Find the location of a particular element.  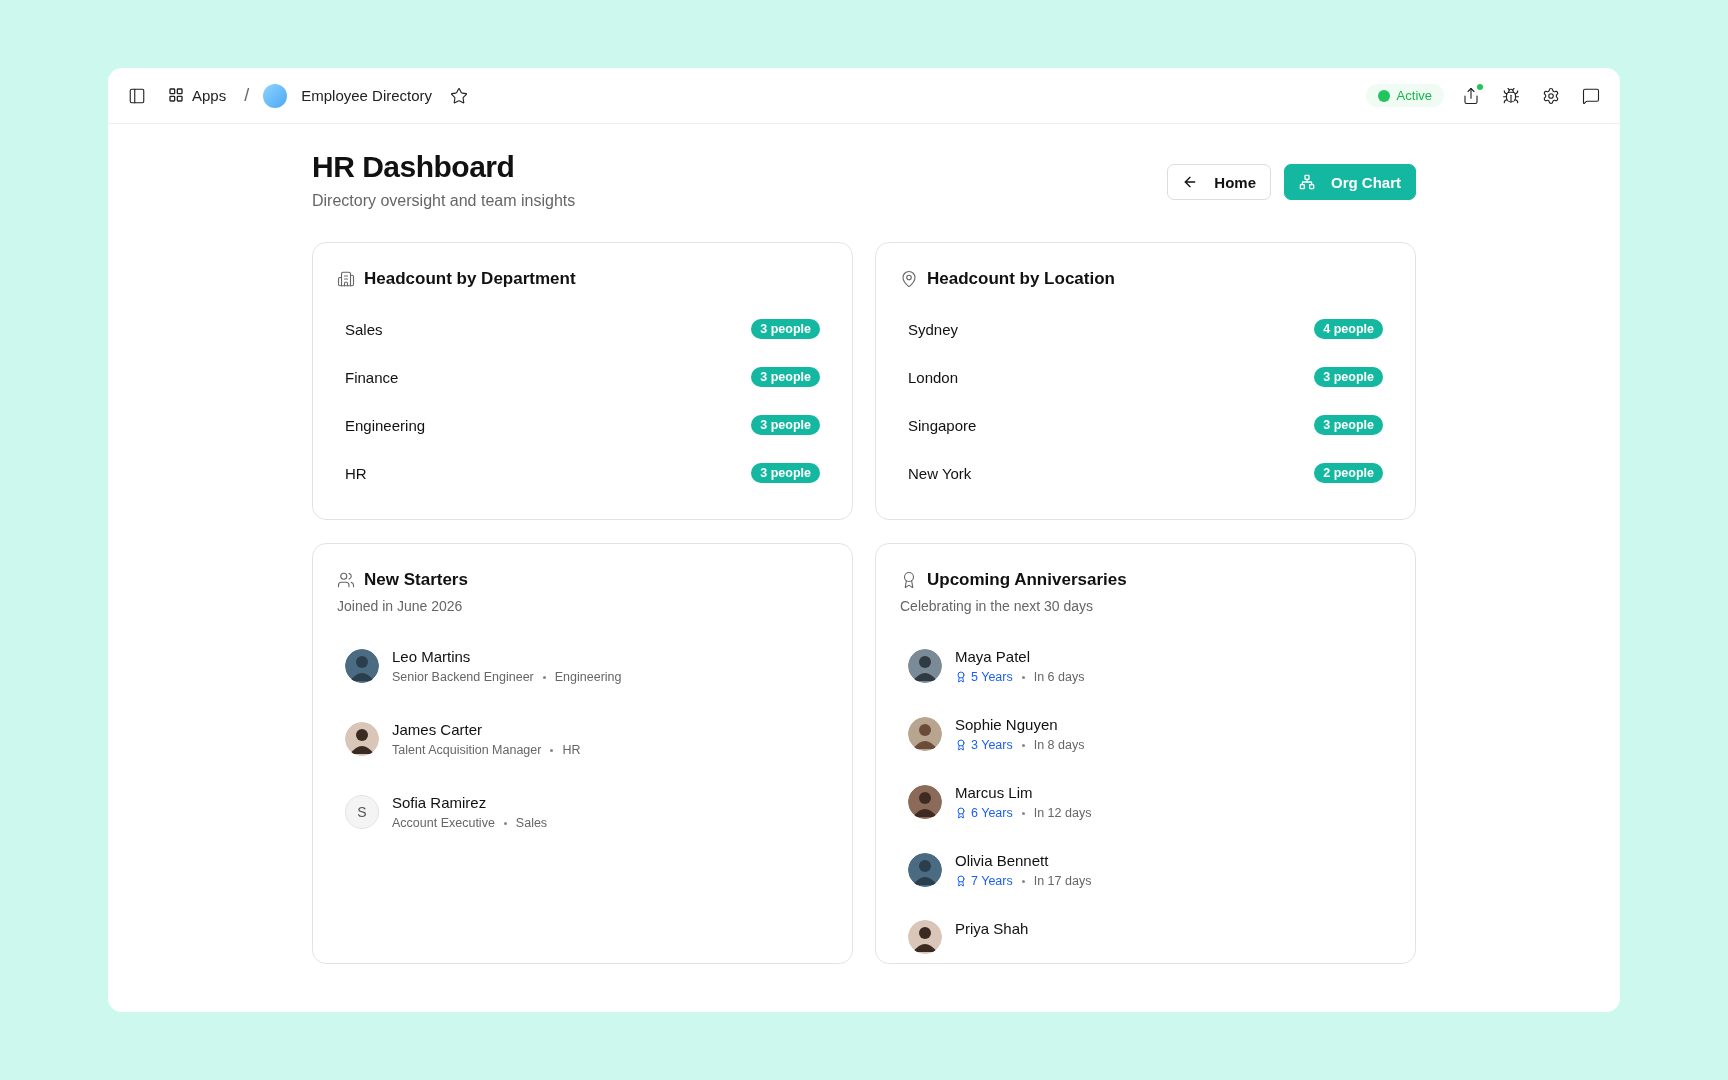

card-title: Headcount by Department is located at coordinates (470, 279).